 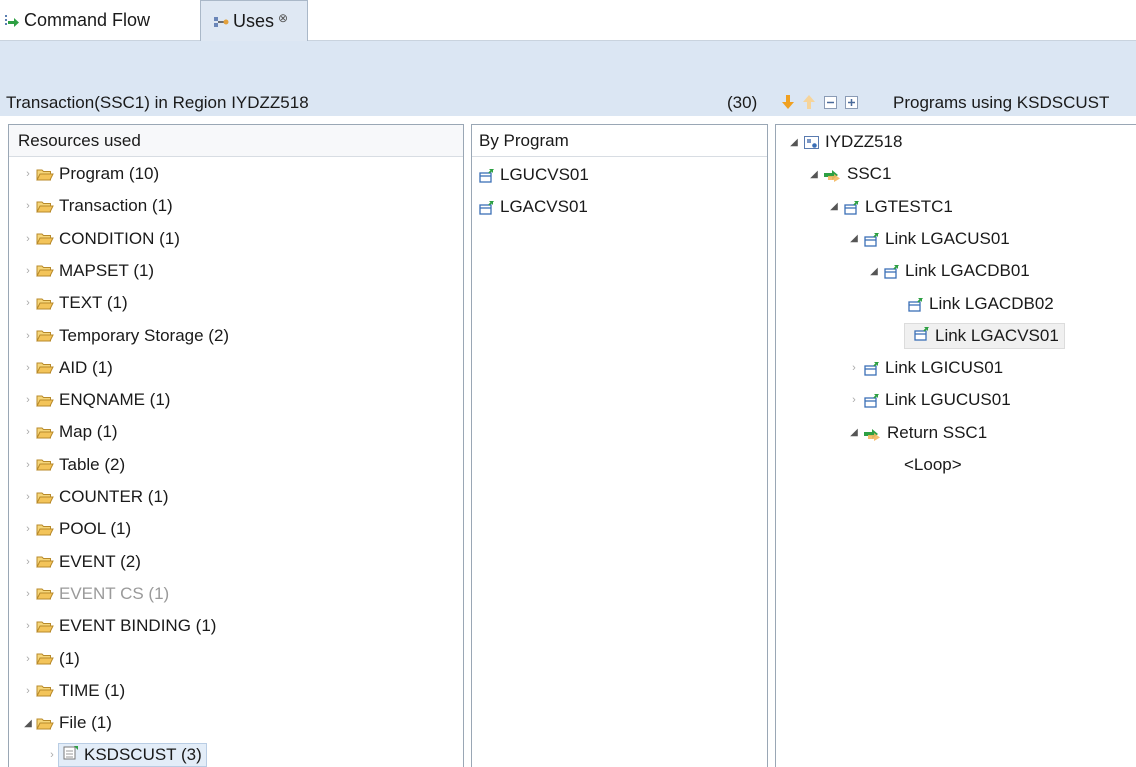 What do you see at coordinates (51, 659) in the screenshot?
I see `resource-category-item: › (1)` at bounding box center [51, 659].